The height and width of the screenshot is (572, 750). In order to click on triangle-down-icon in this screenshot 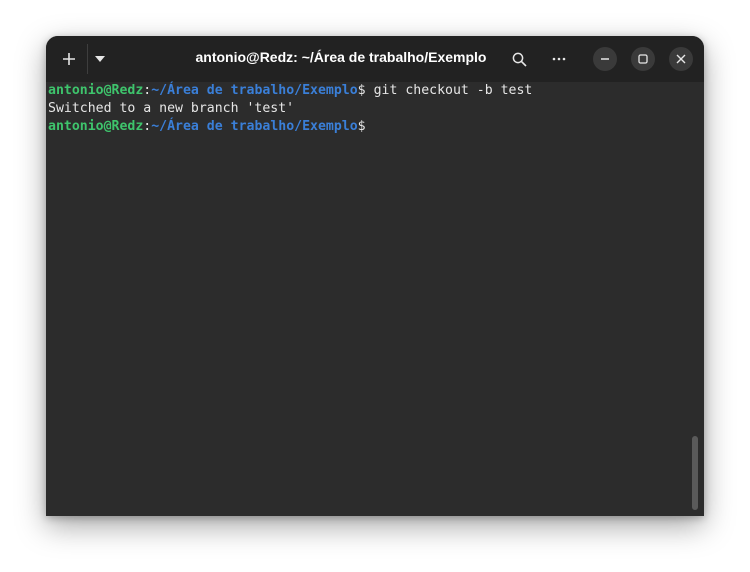, I will do `click(100, 59)`.